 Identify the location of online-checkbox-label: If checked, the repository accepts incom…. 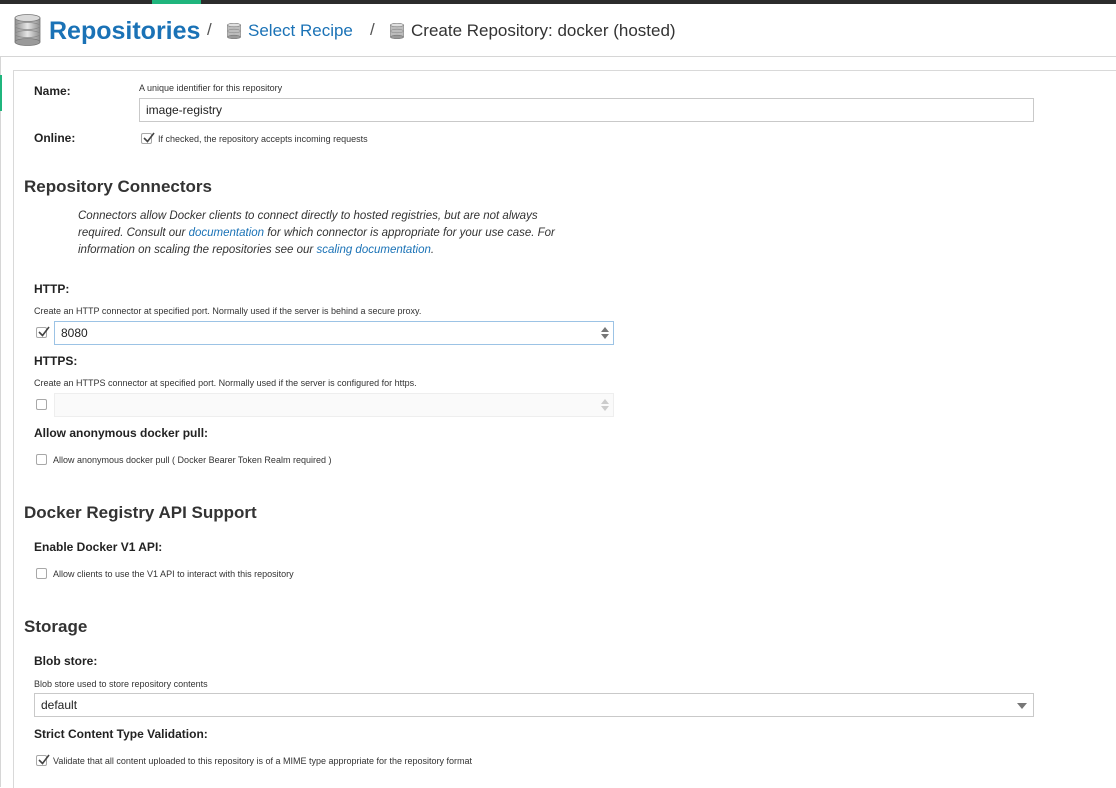
(263, 139).